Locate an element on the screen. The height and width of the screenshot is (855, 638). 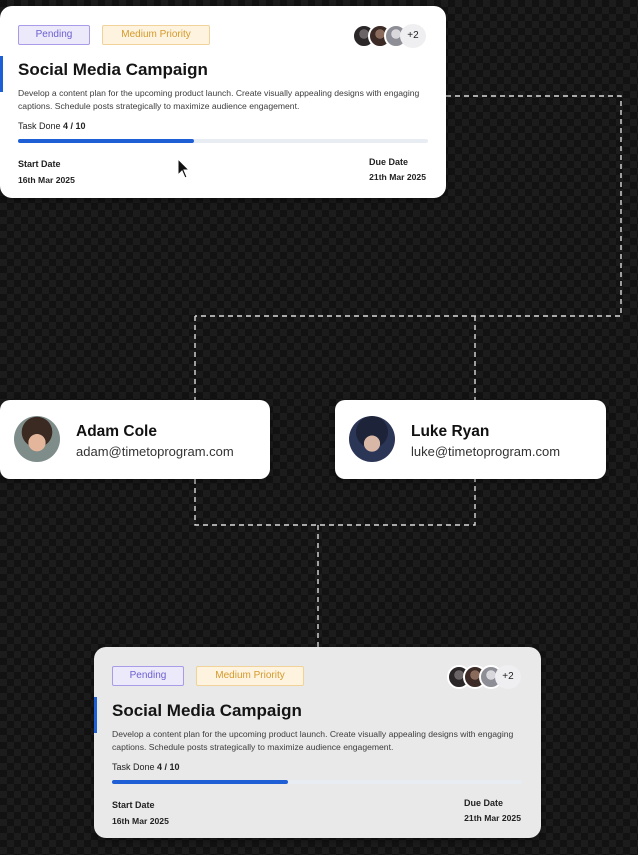
person-name: Luke Ryan is located at coordinates (450, 431).